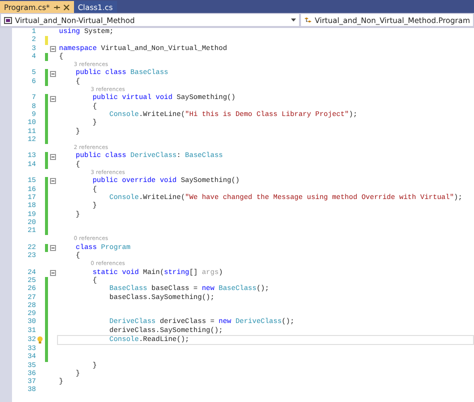 The height and width of the screenshot is (402, 474). Describe the element at coordinates (8, 20) in the screenshot. I see `project-icon` at that location.